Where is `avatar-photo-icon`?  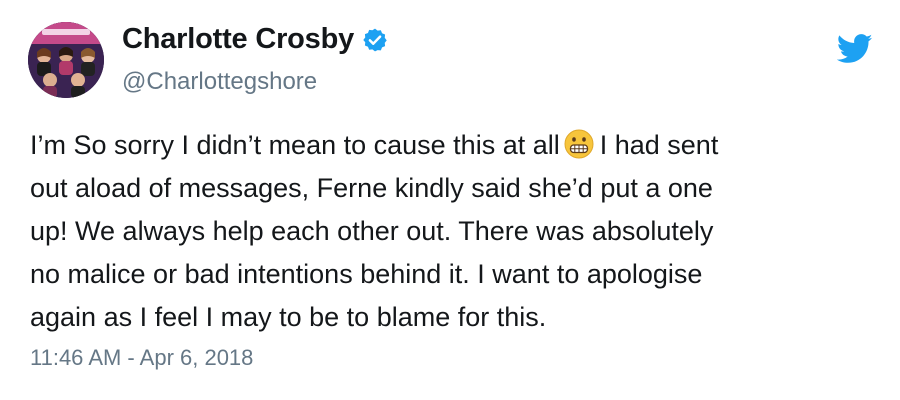 avatar-photo-icon is located at coordinates (66, 60).